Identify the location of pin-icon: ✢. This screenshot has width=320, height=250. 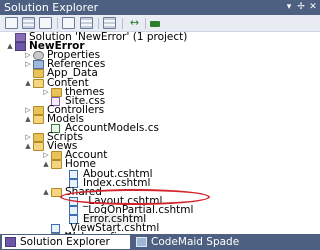
(301, 7).